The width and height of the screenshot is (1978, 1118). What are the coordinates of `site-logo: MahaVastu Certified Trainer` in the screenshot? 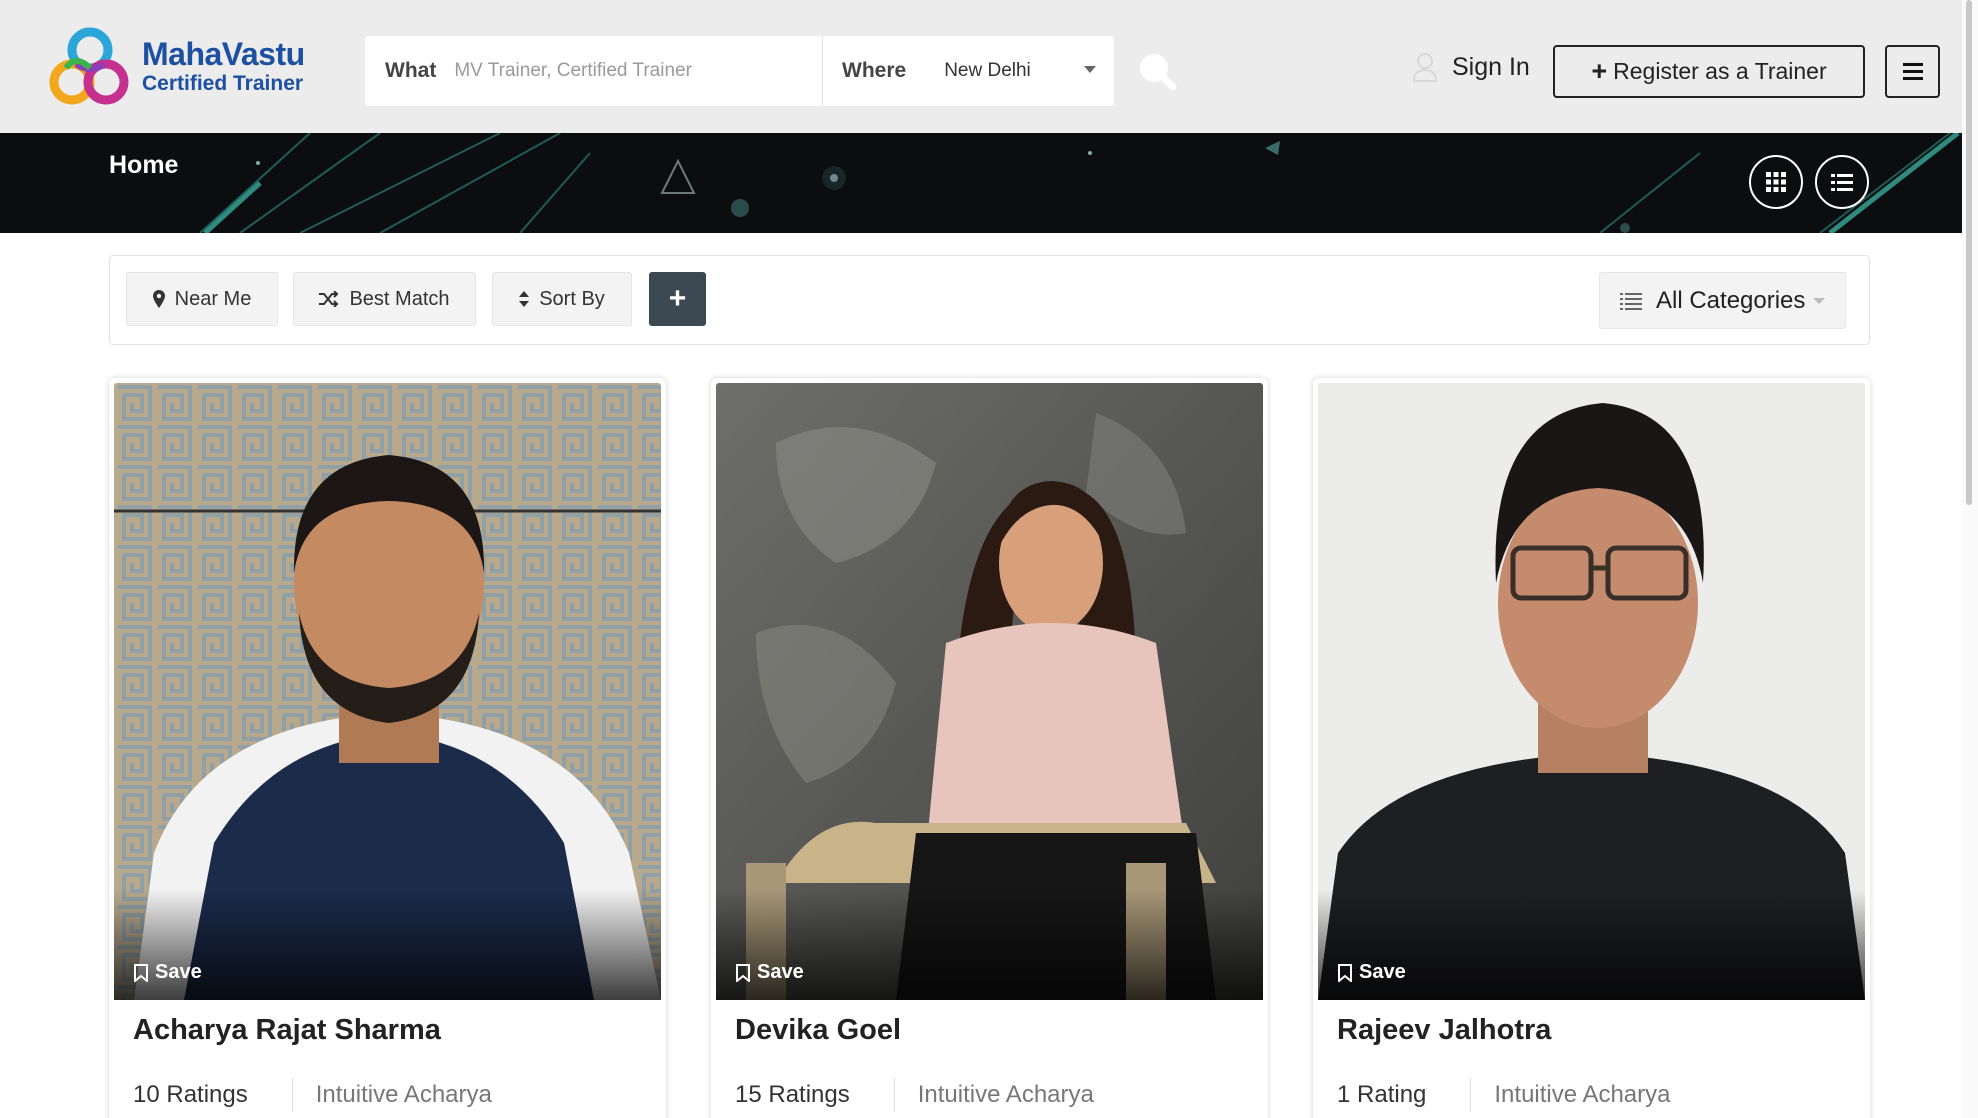 It's located at (175, 66).